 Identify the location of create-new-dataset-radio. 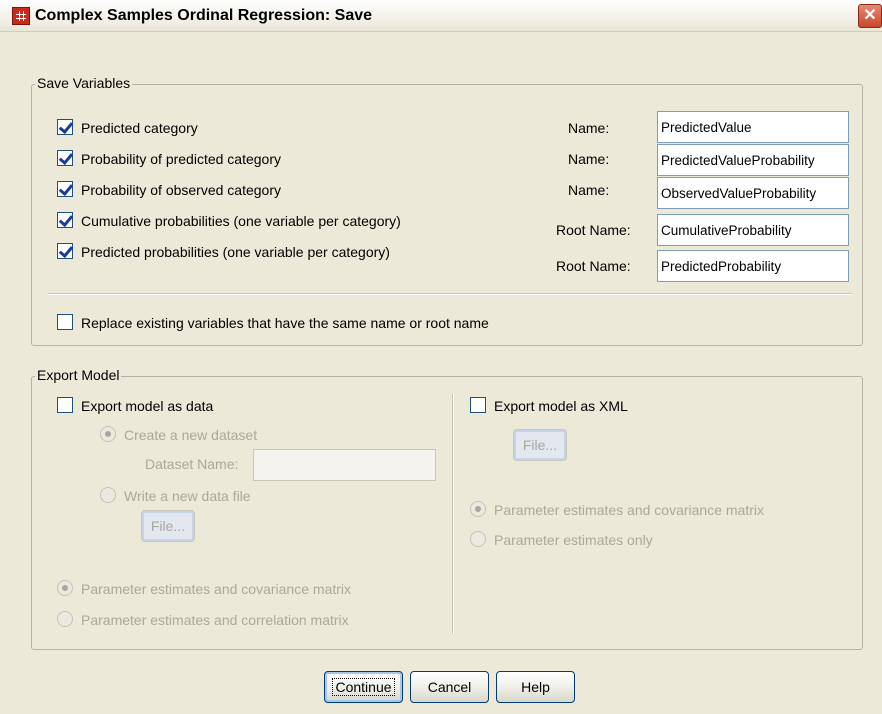
(108, 434).